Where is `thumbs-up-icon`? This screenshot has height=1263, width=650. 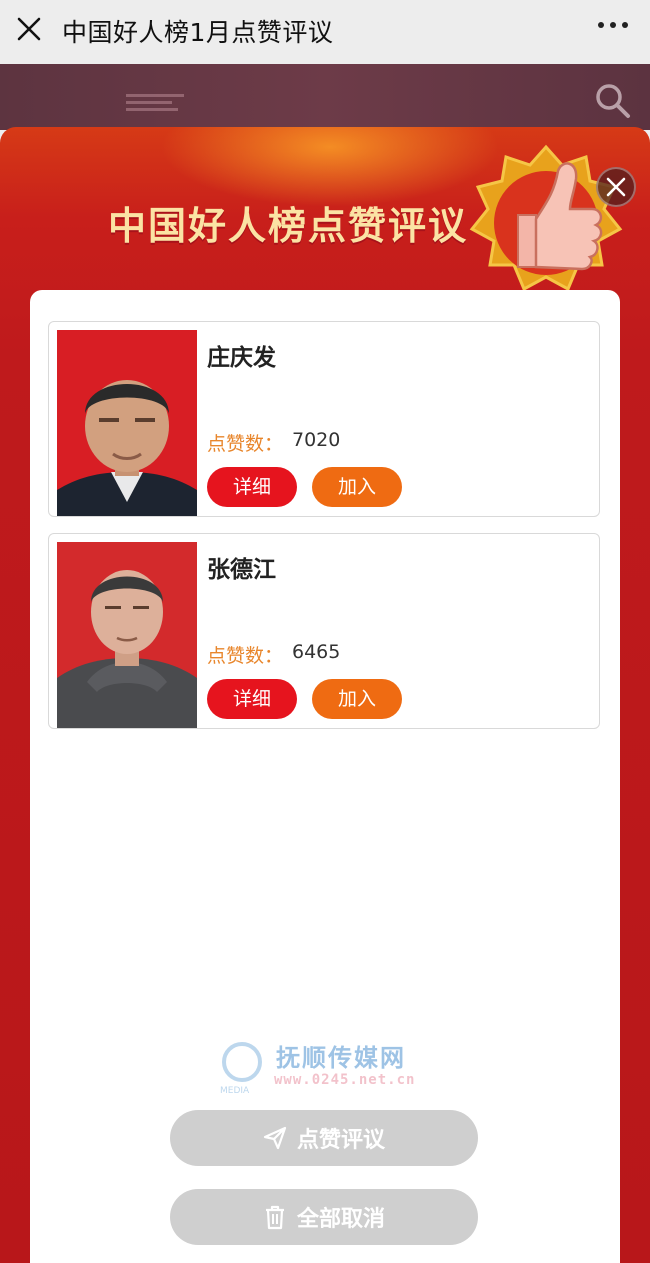
thumbs-up-icon is located at coordinates (546, 223).